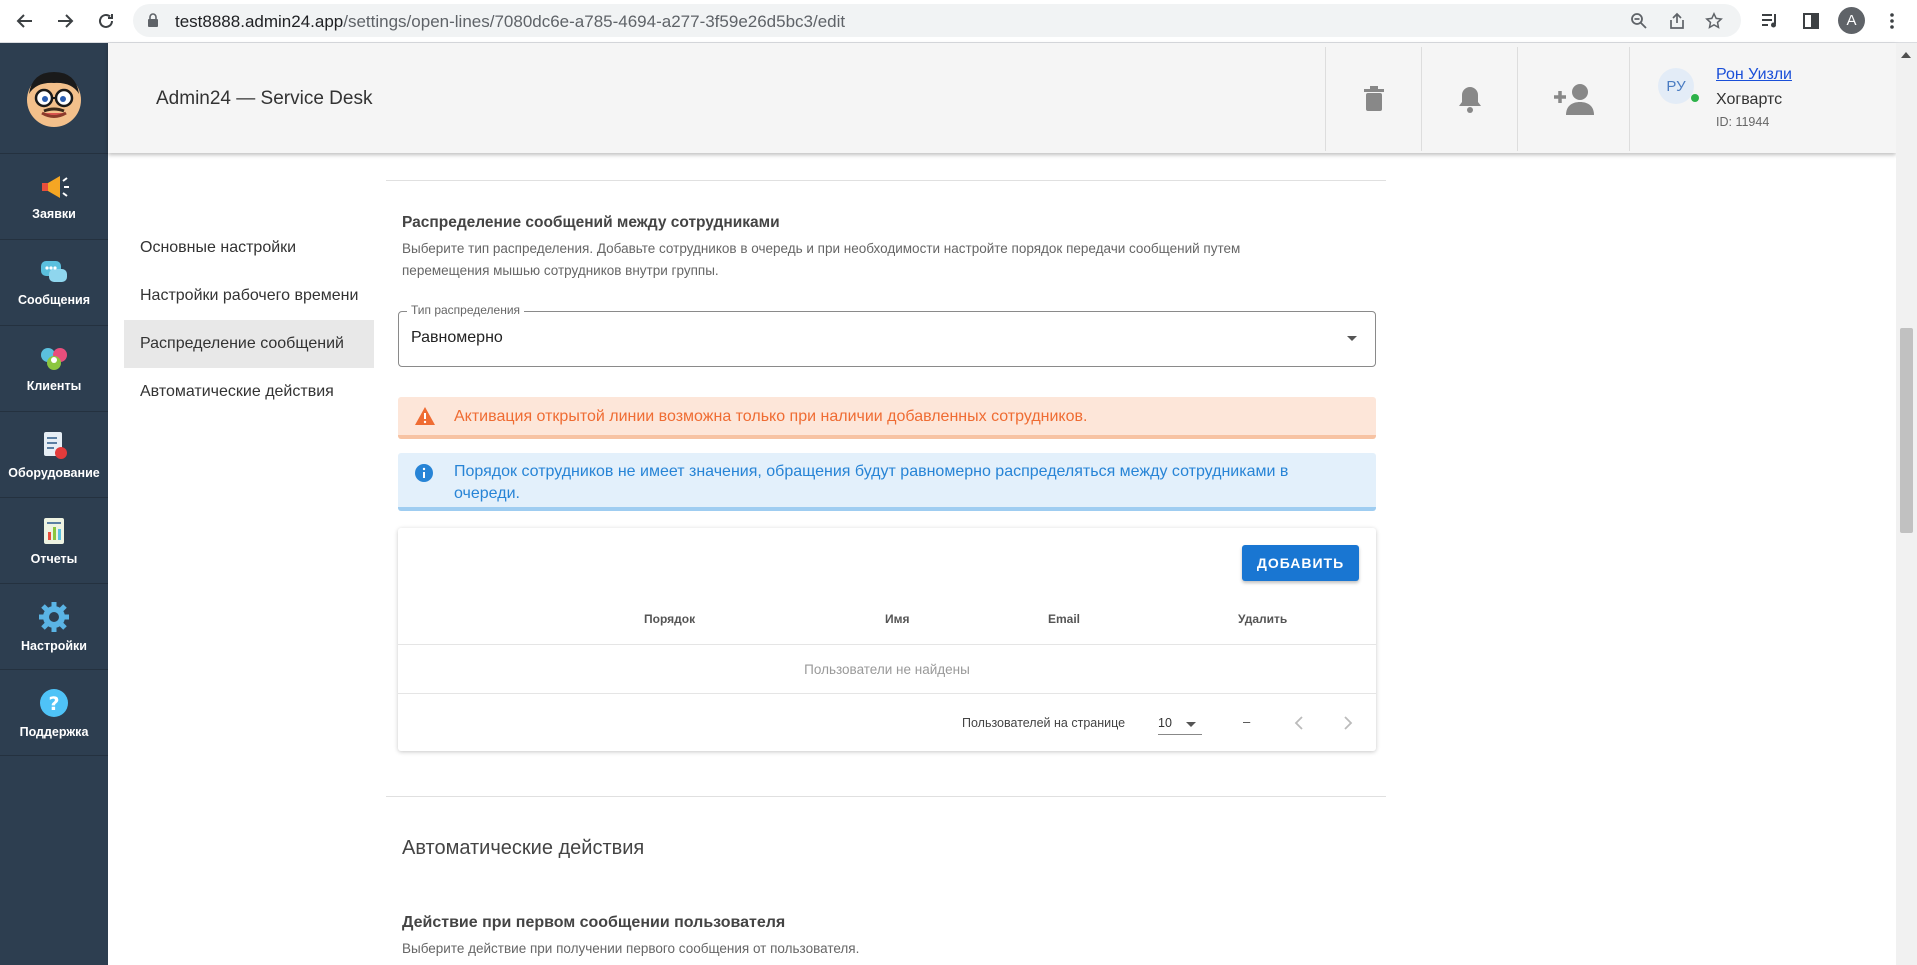 The image size is (1917, 965). I want to click on scroll-up-arrow-icon, so click(1906, 55).